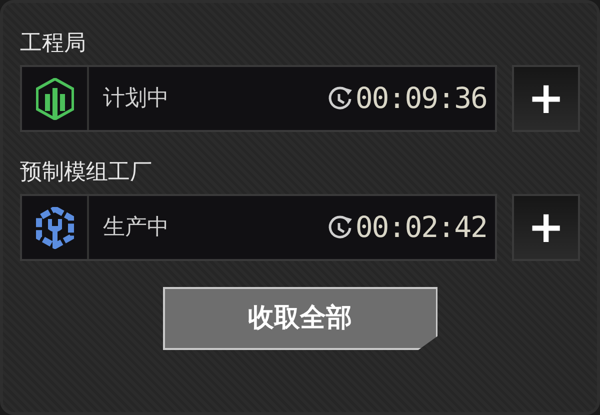 The width and height of the screenshot is (600, 415). I want to click on section-title: 工程局, so click(53, 43).